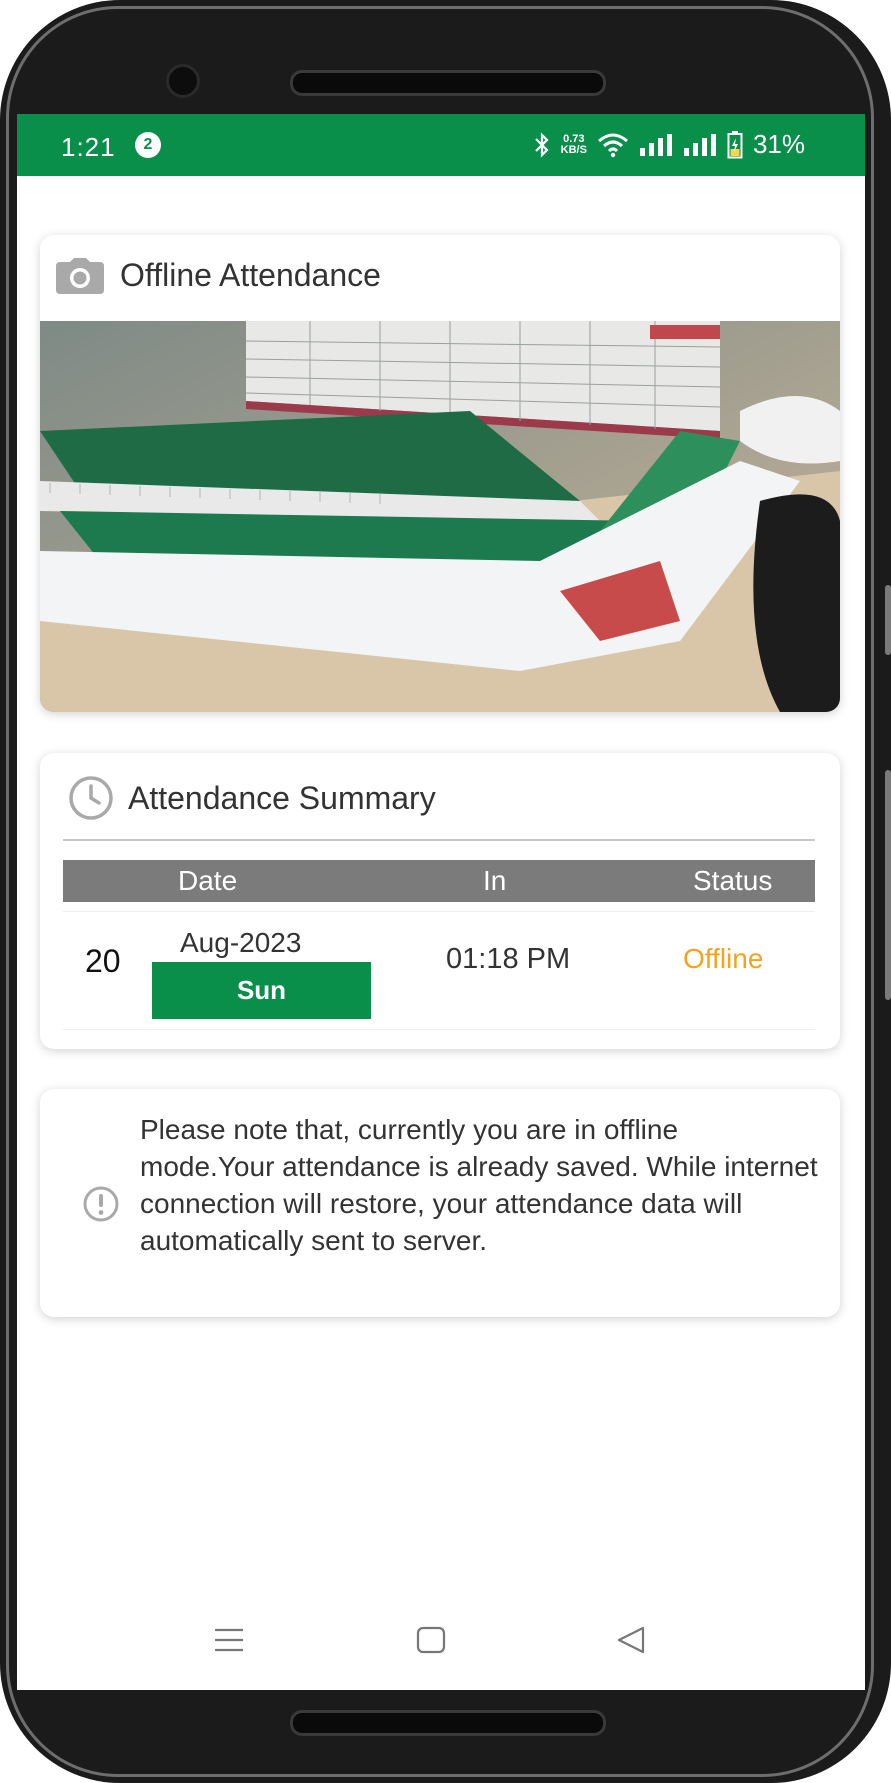 The height and width of the screenshot is (1783, 891). Describe the element at coordinates (148, 145) in the screenshot. I see `notification-badge: 2` at that location.